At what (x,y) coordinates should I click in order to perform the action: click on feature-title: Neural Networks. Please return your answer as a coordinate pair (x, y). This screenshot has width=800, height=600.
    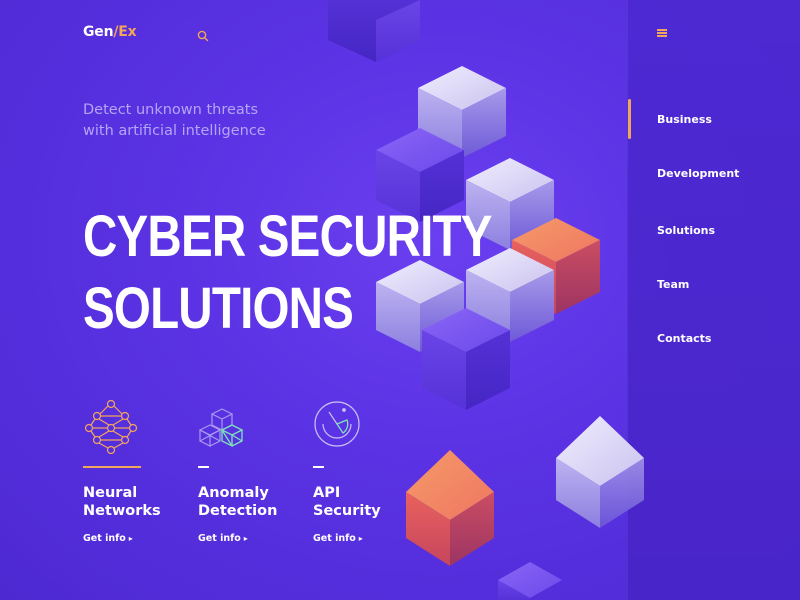
    Looking at the image, I should click on (122, 502).